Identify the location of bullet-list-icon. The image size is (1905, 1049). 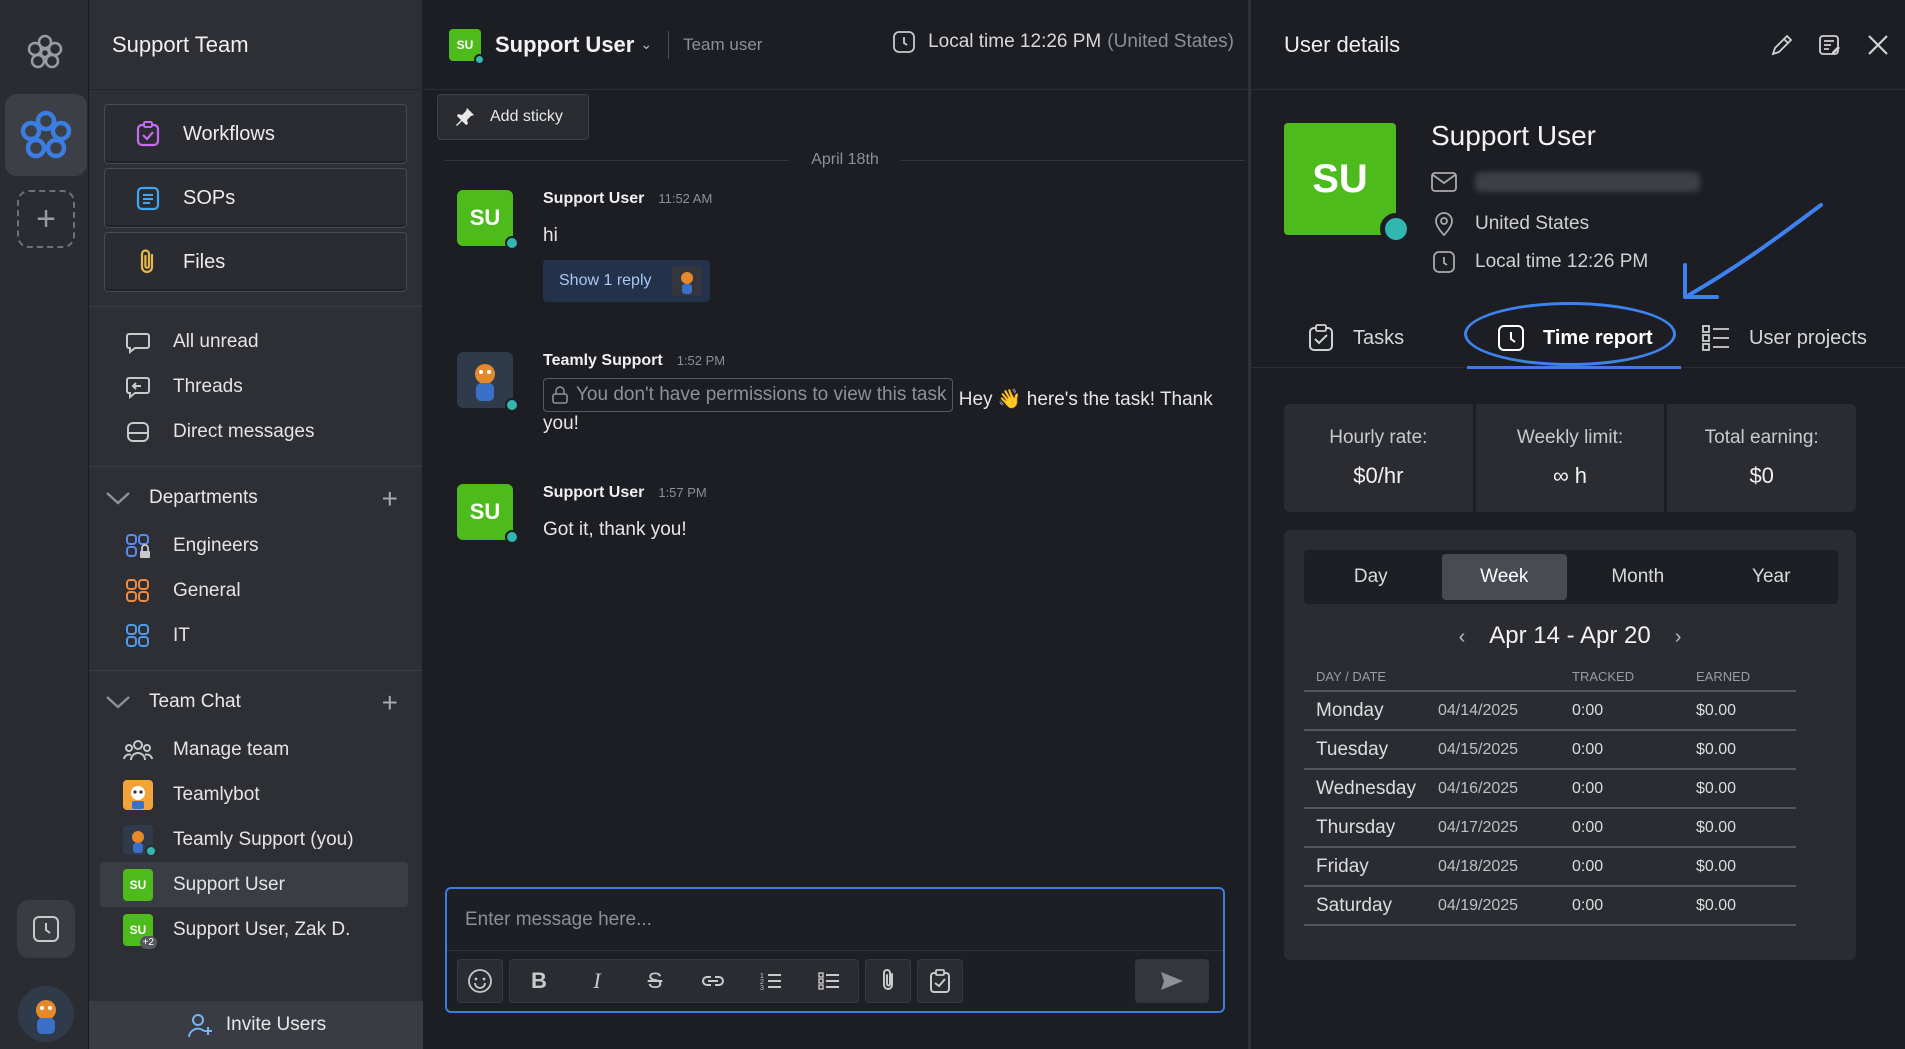
(829, 981).